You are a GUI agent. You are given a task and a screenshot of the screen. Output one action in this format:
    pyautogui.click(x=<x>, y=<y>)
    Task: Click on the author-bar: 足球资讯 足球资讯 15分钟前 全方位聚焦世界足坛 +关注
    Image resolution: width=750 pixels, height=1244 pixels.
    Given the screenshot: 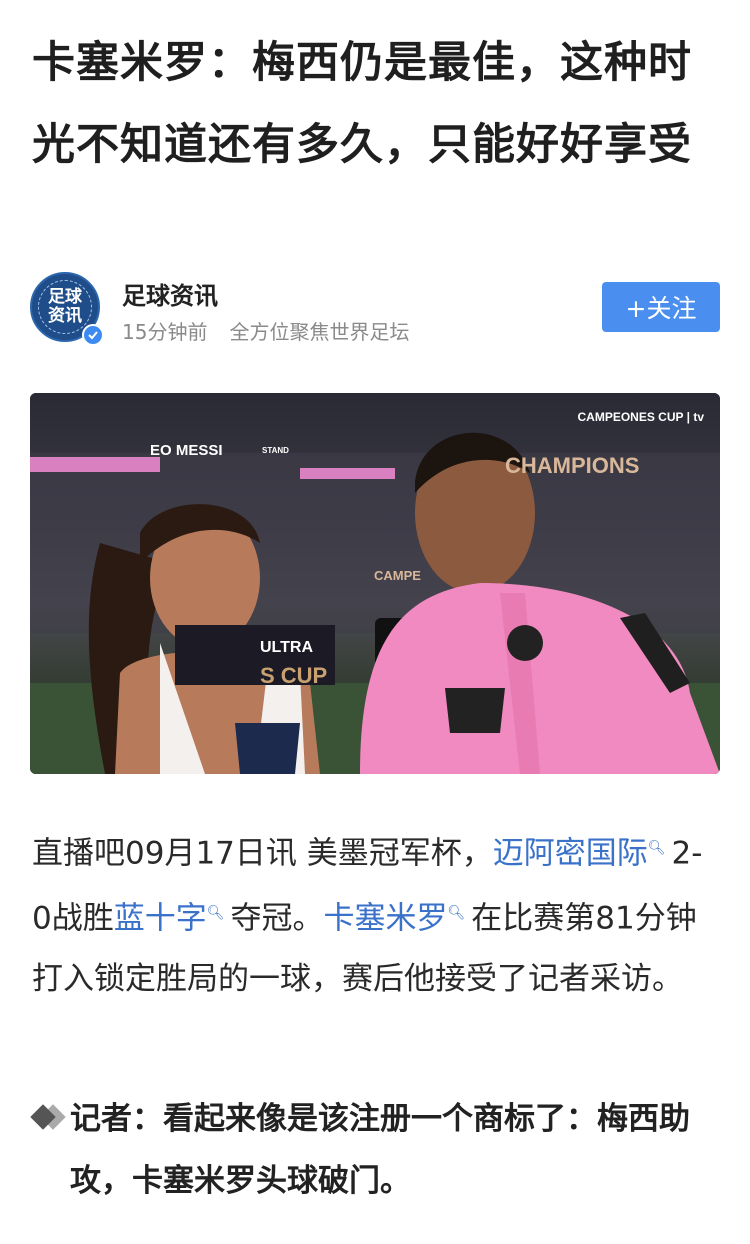 What is the action you would take?
    pyautogui.click(x=375, y=309)
    